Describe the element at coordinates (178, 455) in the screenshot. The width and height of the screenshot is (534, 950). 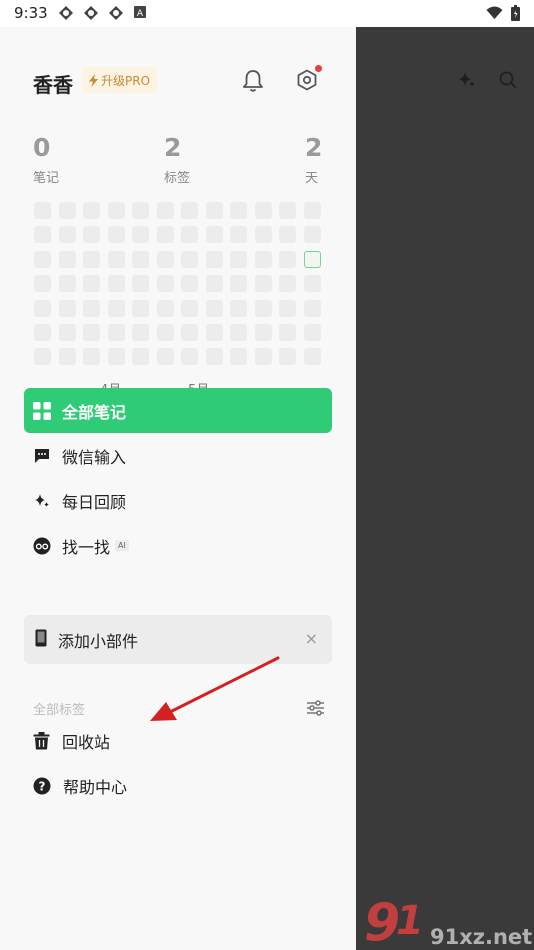
I see `menu-item-wechat-input: 微信输入` at that location.